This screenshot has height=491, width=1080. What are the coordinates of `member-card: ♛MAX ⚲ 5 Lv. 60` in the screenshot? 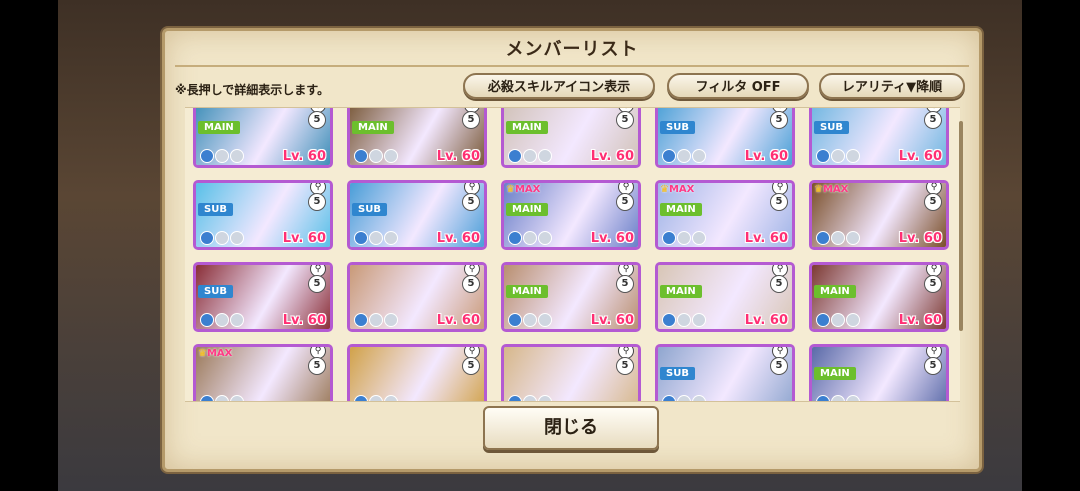 It's located at (879, 215).